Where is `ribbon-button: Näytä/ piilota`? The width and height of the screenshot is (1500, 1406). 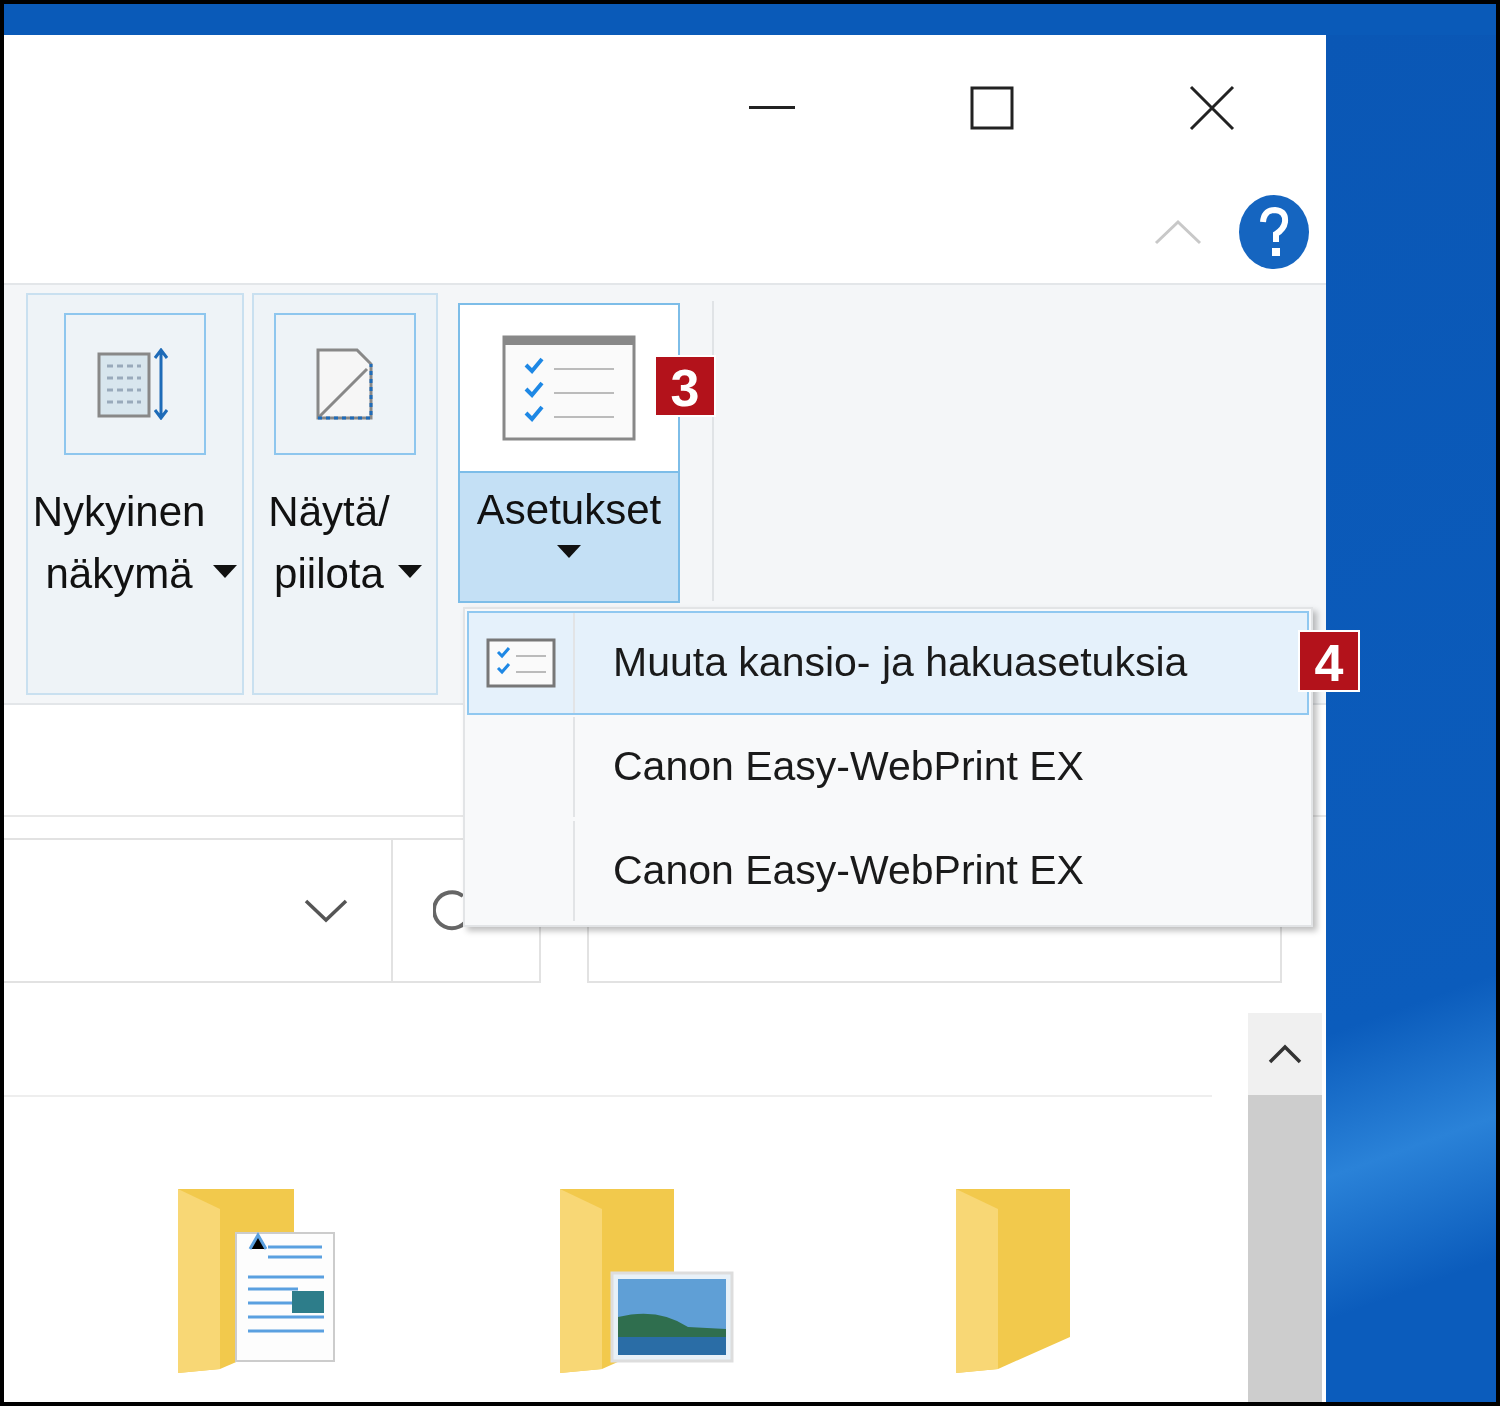 ribbon-button: Näytä/ piilota is located at coordinates (345, 494).